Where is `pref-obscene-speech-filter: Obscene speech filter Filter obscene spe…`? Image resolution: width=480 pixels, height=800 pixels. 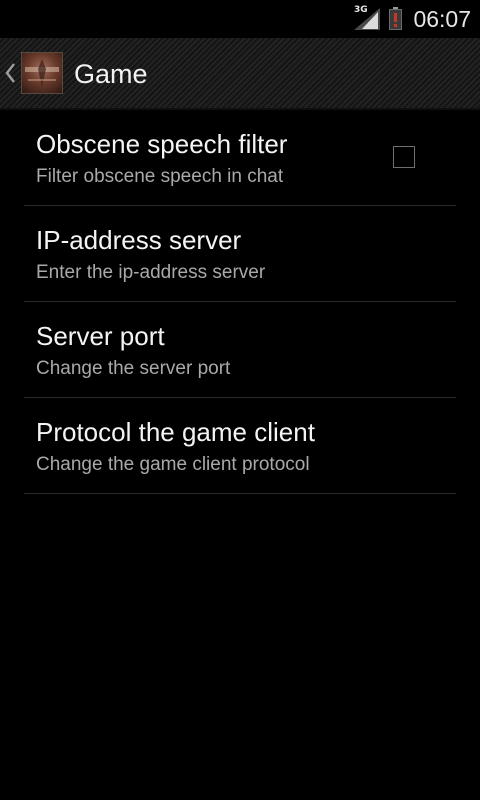
pref-obscene-speech-filter: Obscene speech filter Filter obscene spe… is located at coordinates (240, 158).